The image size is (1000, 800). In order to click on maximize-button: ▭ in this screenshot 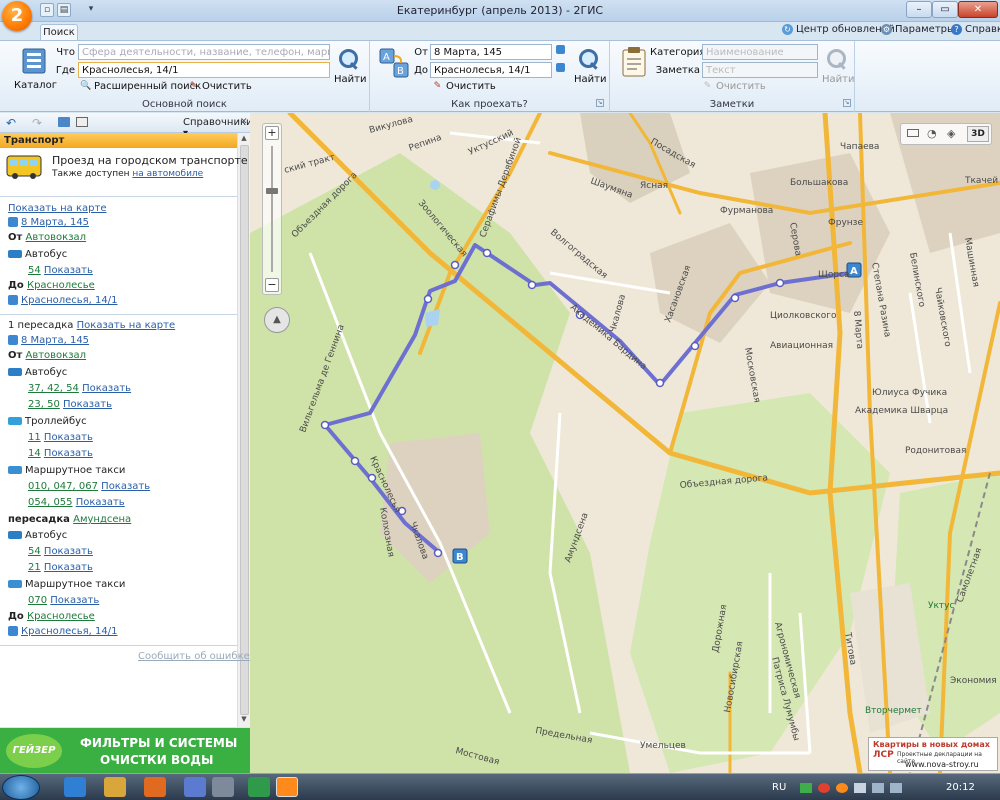, I will do `click(945, 9)`.